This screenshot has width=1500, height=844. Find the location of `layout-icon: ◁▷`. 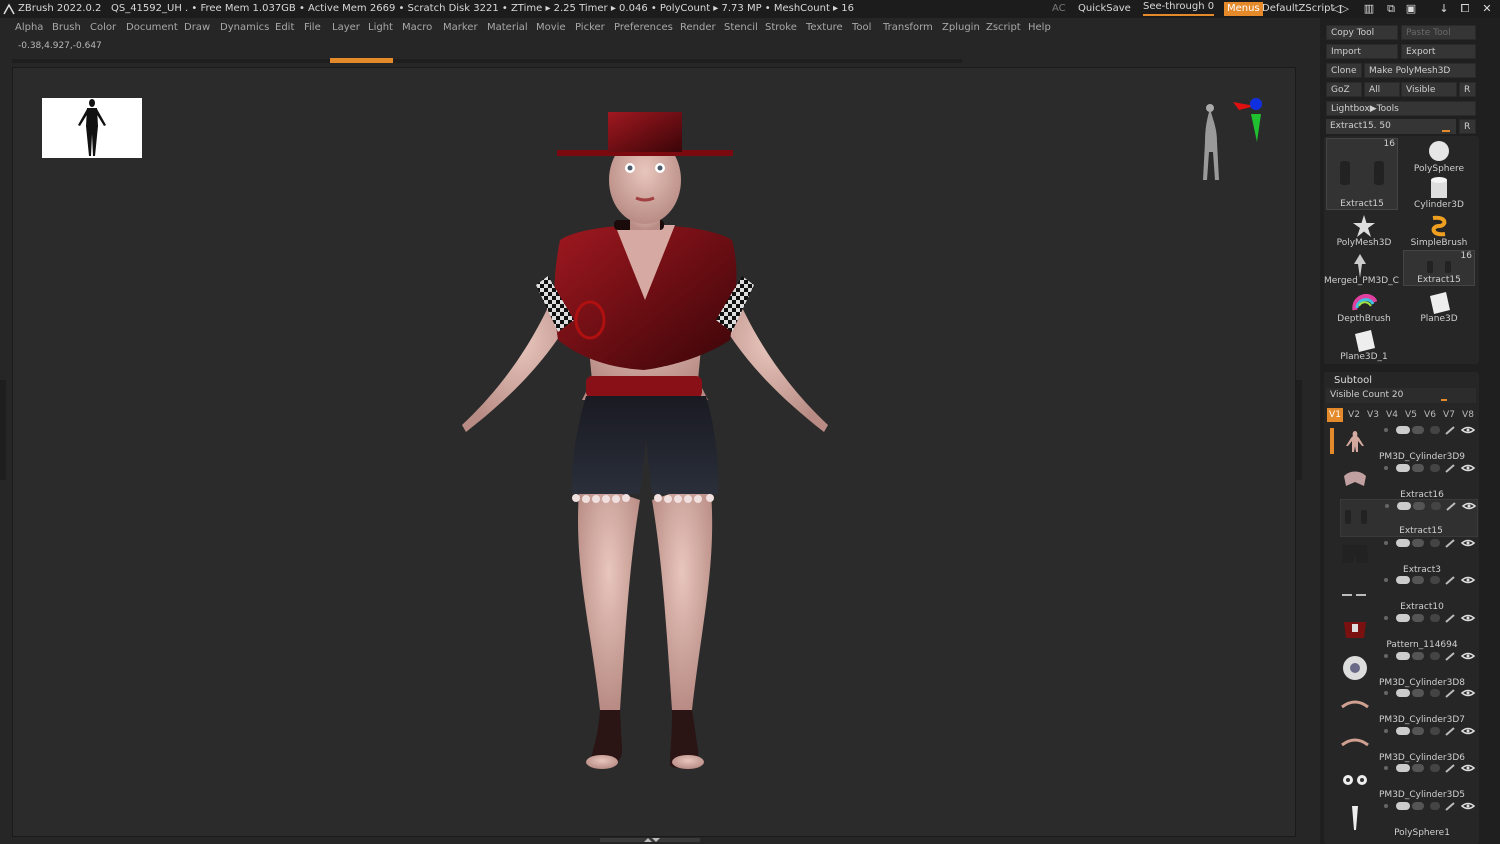

layout-icon: ◁▷ is located at coordinates (1340, 9).